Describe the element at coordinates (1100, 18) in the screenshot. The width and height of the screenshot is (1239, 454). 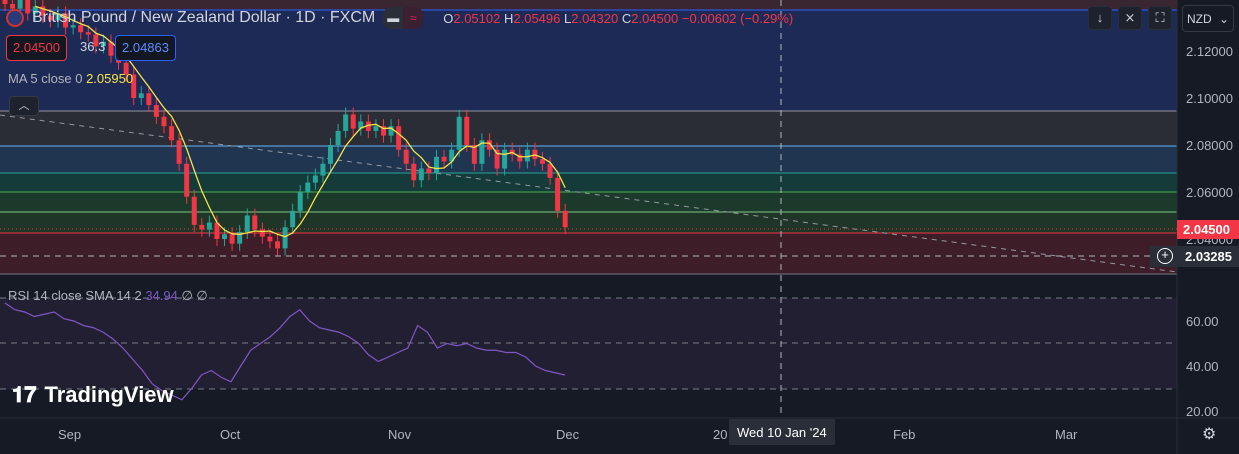
I see `scroll-down-icon: ↓` at that location.